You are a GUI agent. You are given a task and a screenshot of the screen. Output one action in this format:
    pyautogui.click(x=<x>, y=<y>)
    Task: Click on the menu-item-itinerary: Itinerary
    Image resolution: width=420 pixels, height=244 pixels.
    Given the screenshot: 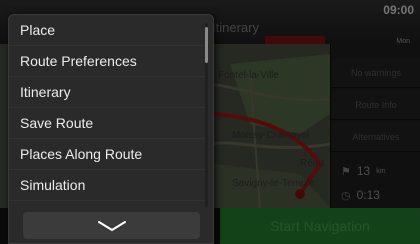 What is the action you would take?
    pyautogui.click(x=107, y=92)
    